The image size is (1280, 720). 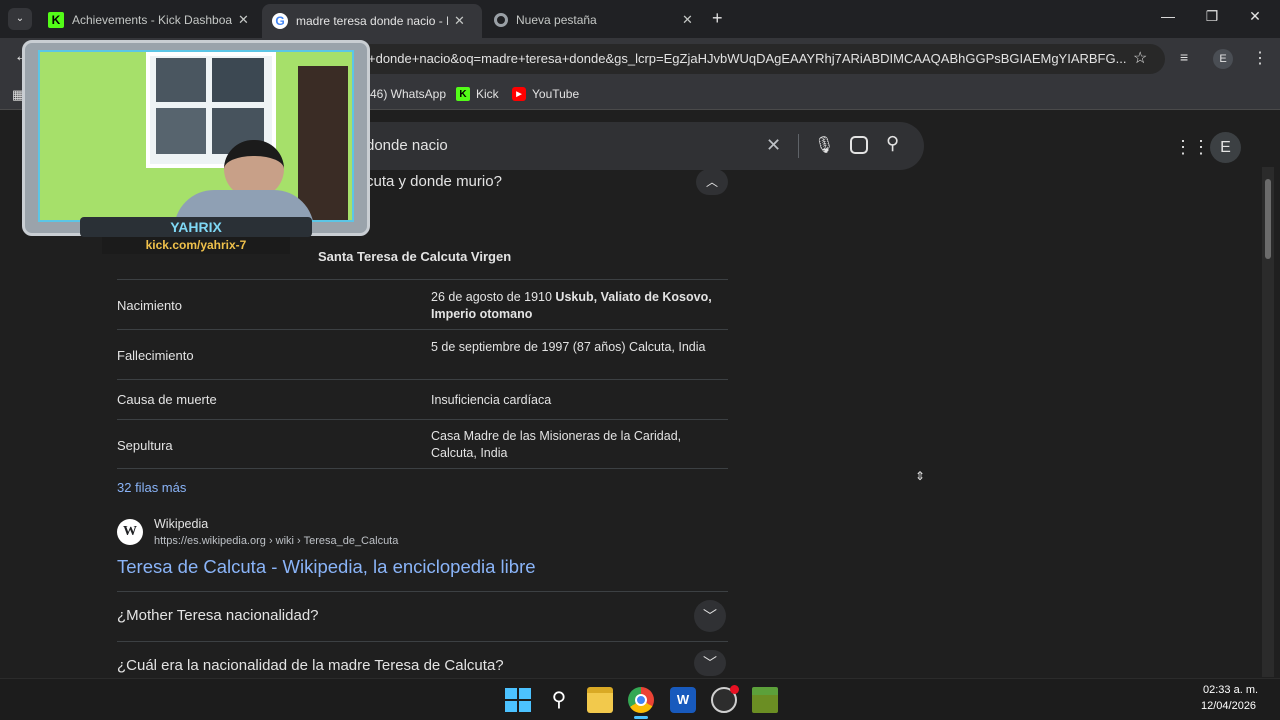 I want to click on bookmark-label: Kick, so click(x=487, y=94).